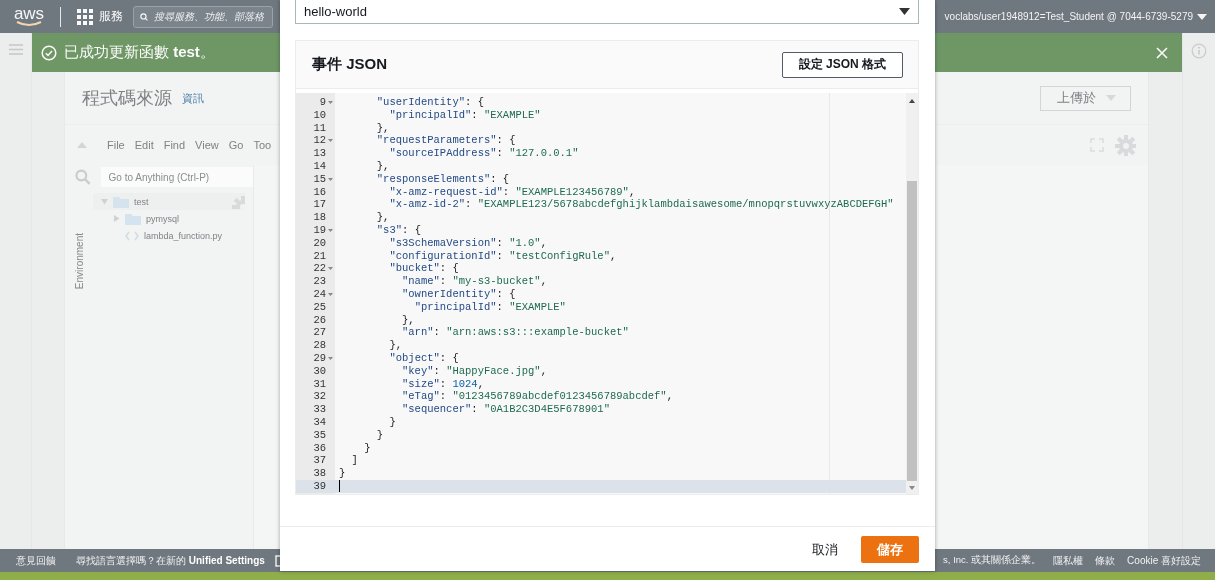 The height and width of the screenshot is (580, 1215). Describe the element at coordinates (423, 358) in the screenshot. I see `code-line: "object": {` at that location.